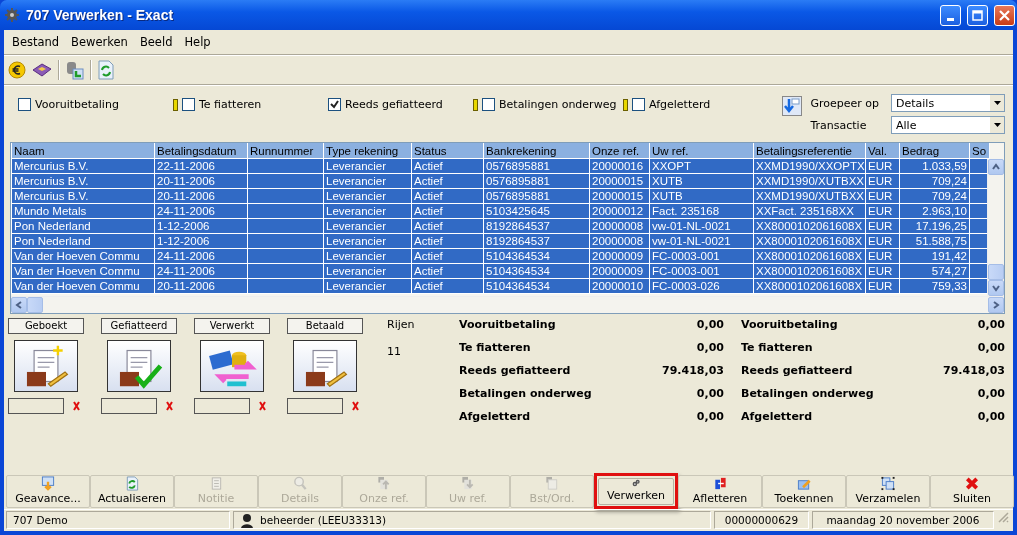 The height and width of the screenshot is (535, 1017). Describe the element at coordinates (158, 42) in the screenshot. I see `menu-item: Beeld` at that location.